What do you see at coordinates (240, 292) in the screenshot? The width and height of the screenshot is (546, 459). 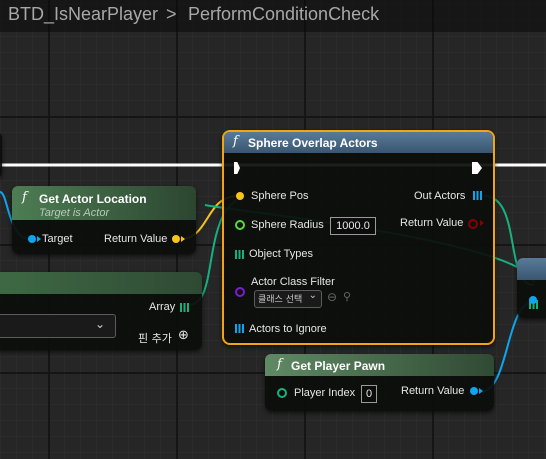 I see `actor-class-filter-pin` at bounding box center [240, 292].